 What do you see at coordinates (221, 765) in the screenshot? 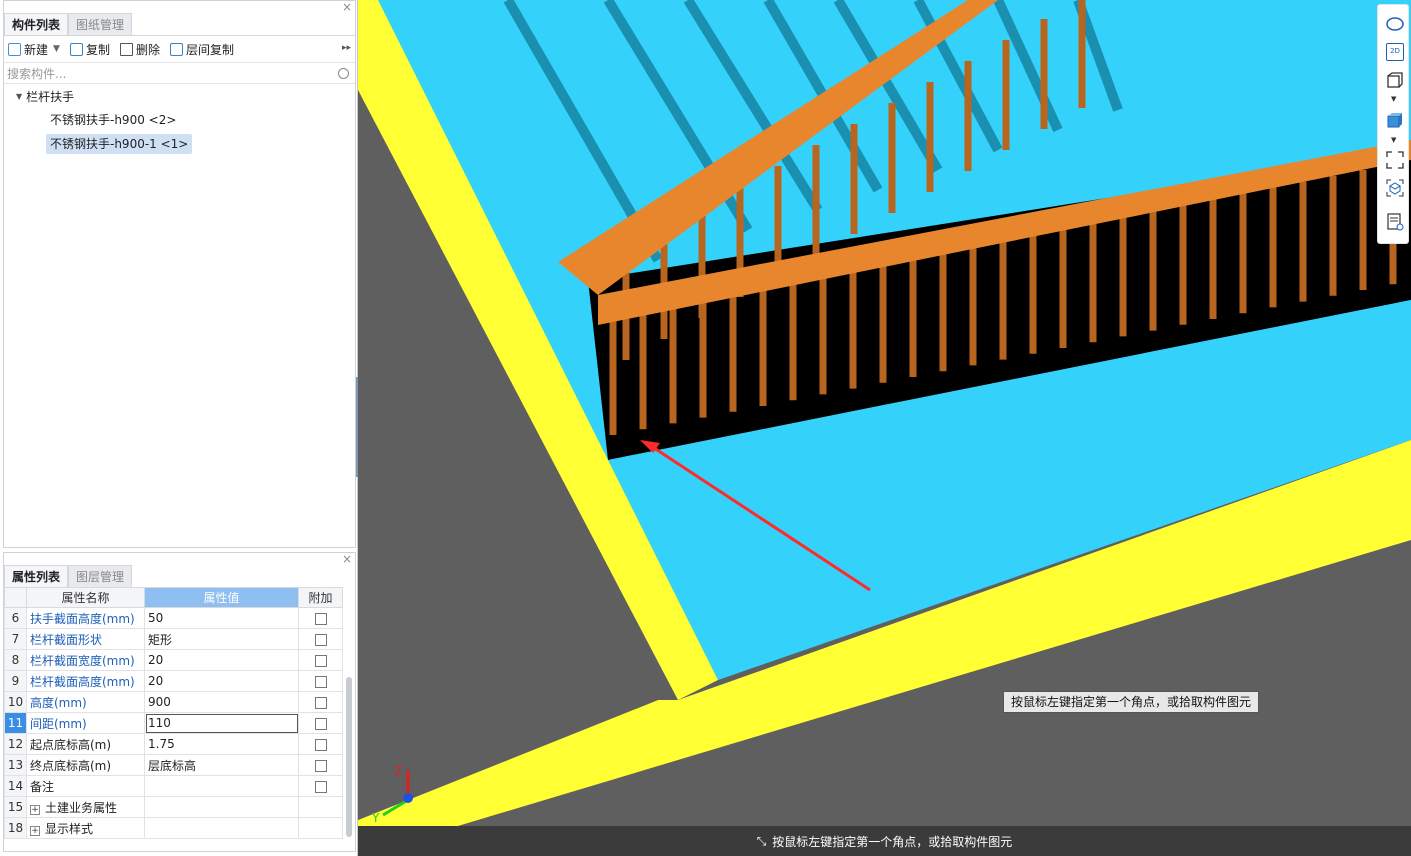
I see `property-value: 层底标高` at bounding box center [221, 765].